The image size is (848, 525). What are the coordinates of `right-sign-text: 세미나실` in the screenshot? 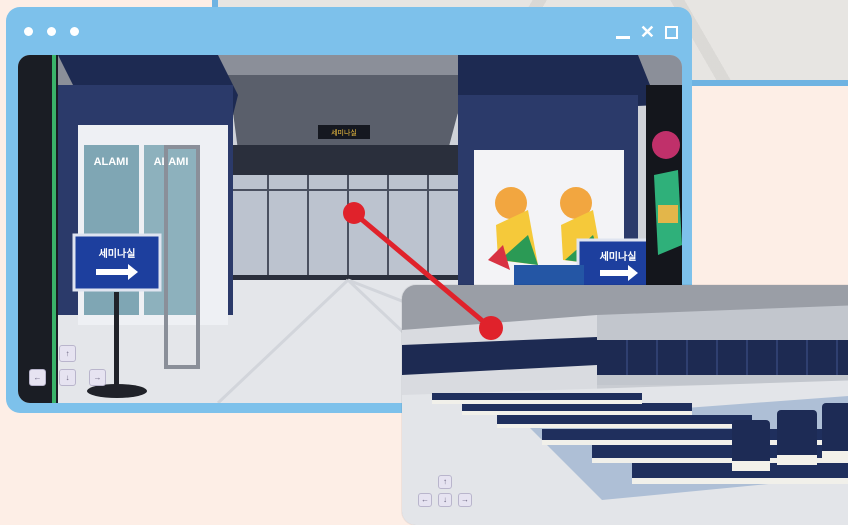 It's located at (618, 256).